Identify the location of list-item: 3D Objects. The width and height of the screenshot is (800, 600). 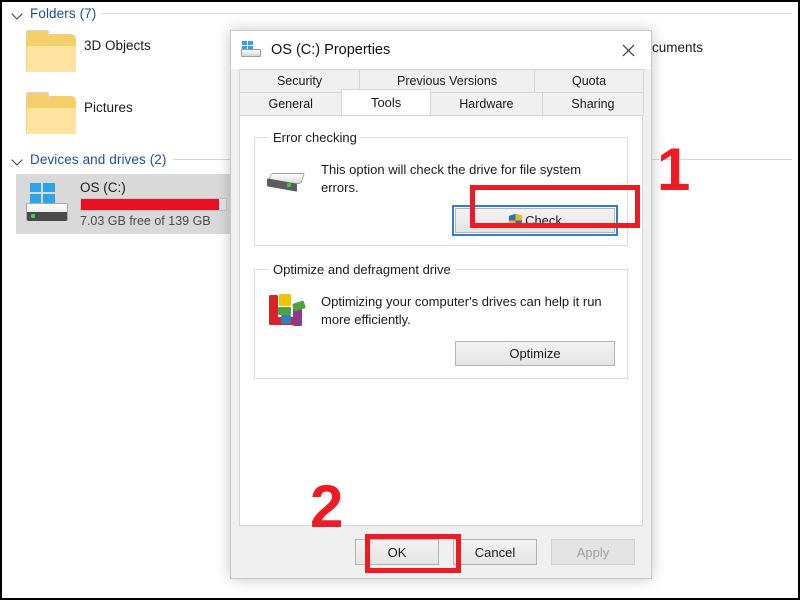
(87, 53).